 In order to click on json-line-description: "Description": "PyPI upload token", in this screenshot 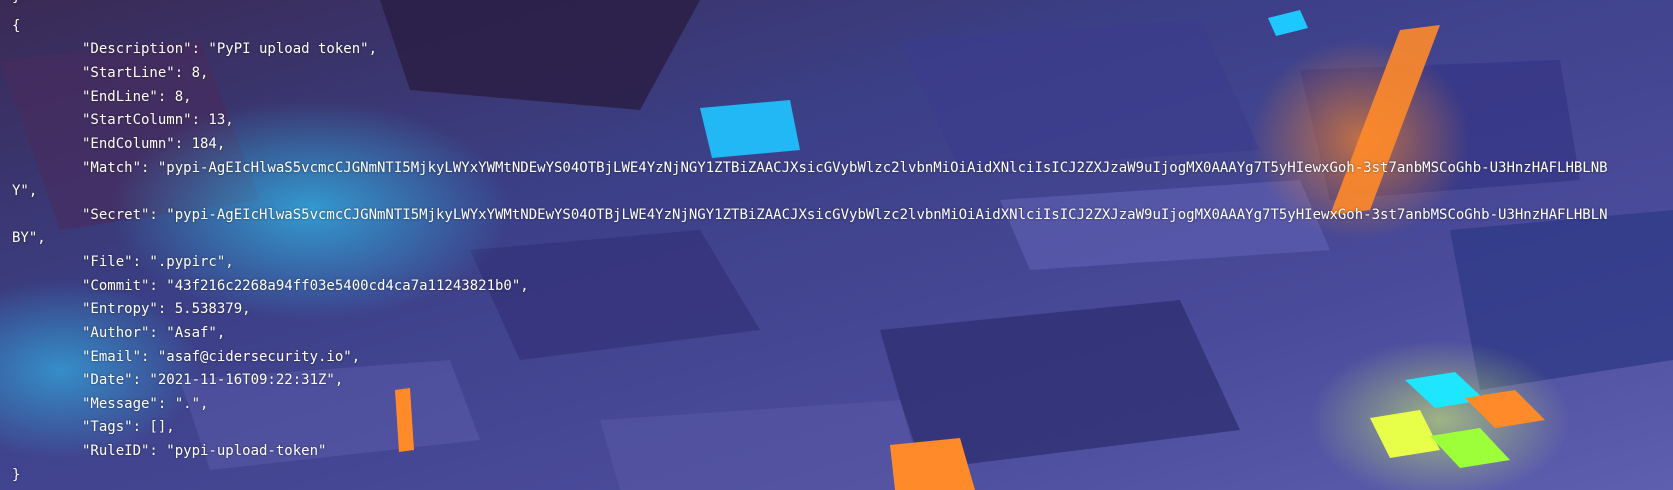, I will do `click(230, 49)`.